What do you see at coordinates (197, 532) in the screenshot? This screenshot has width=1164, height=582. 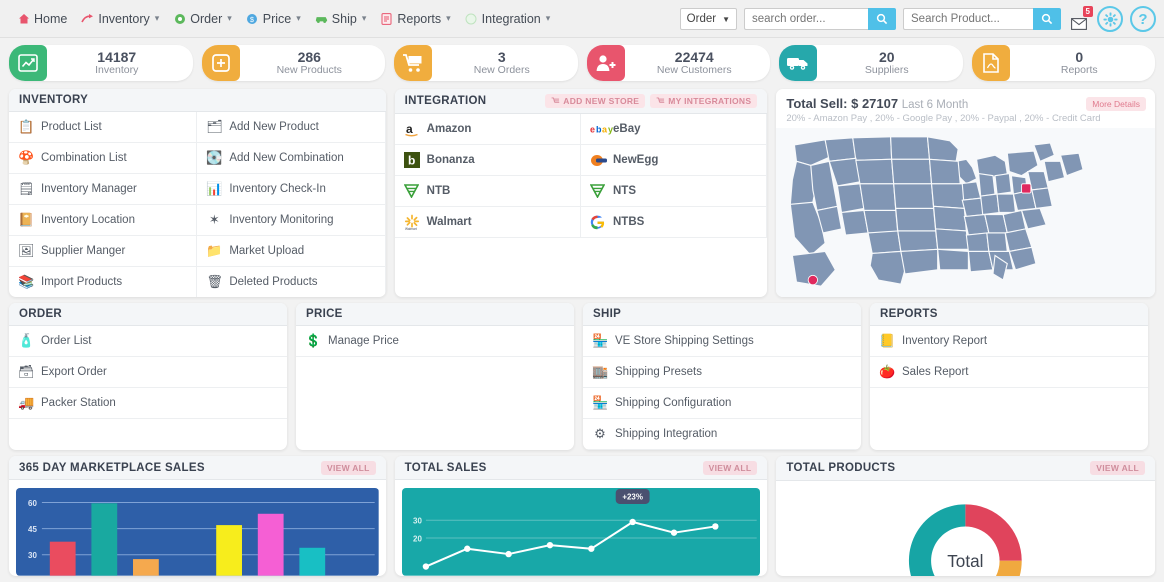 I see `bar-chart: 30 45 60` at bounding box center [197, 532].